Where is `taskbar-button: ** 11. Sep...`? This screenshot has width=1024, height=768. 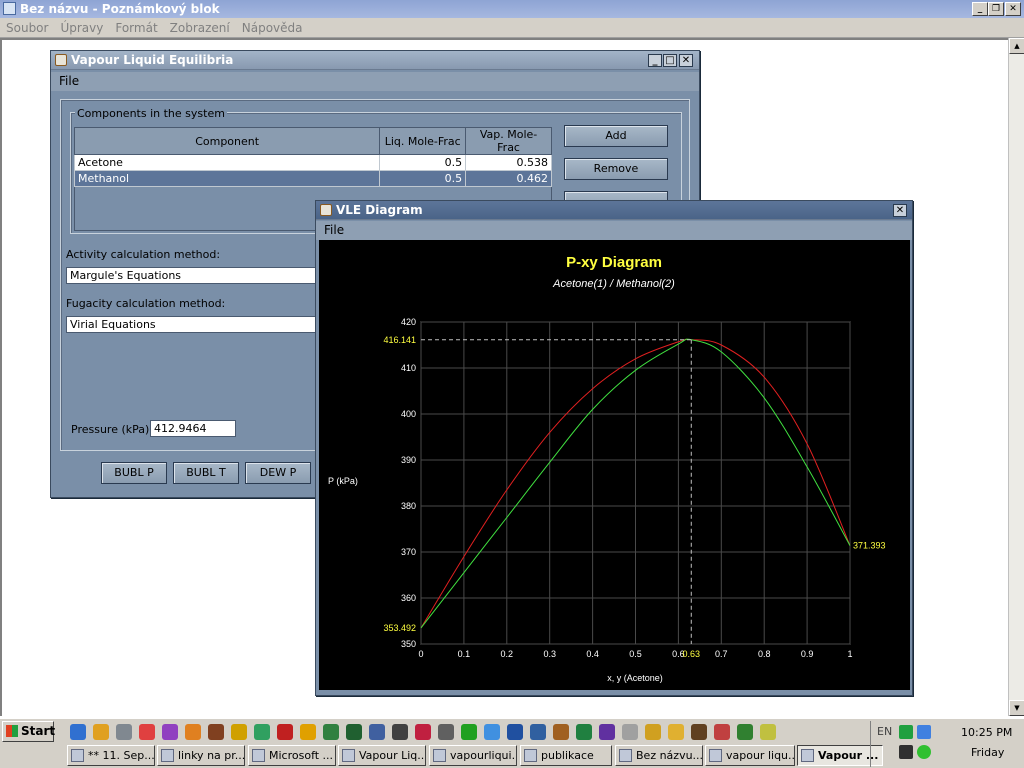 taskbar-button: ** 11. Sep... is located at coordinates (111, 755).